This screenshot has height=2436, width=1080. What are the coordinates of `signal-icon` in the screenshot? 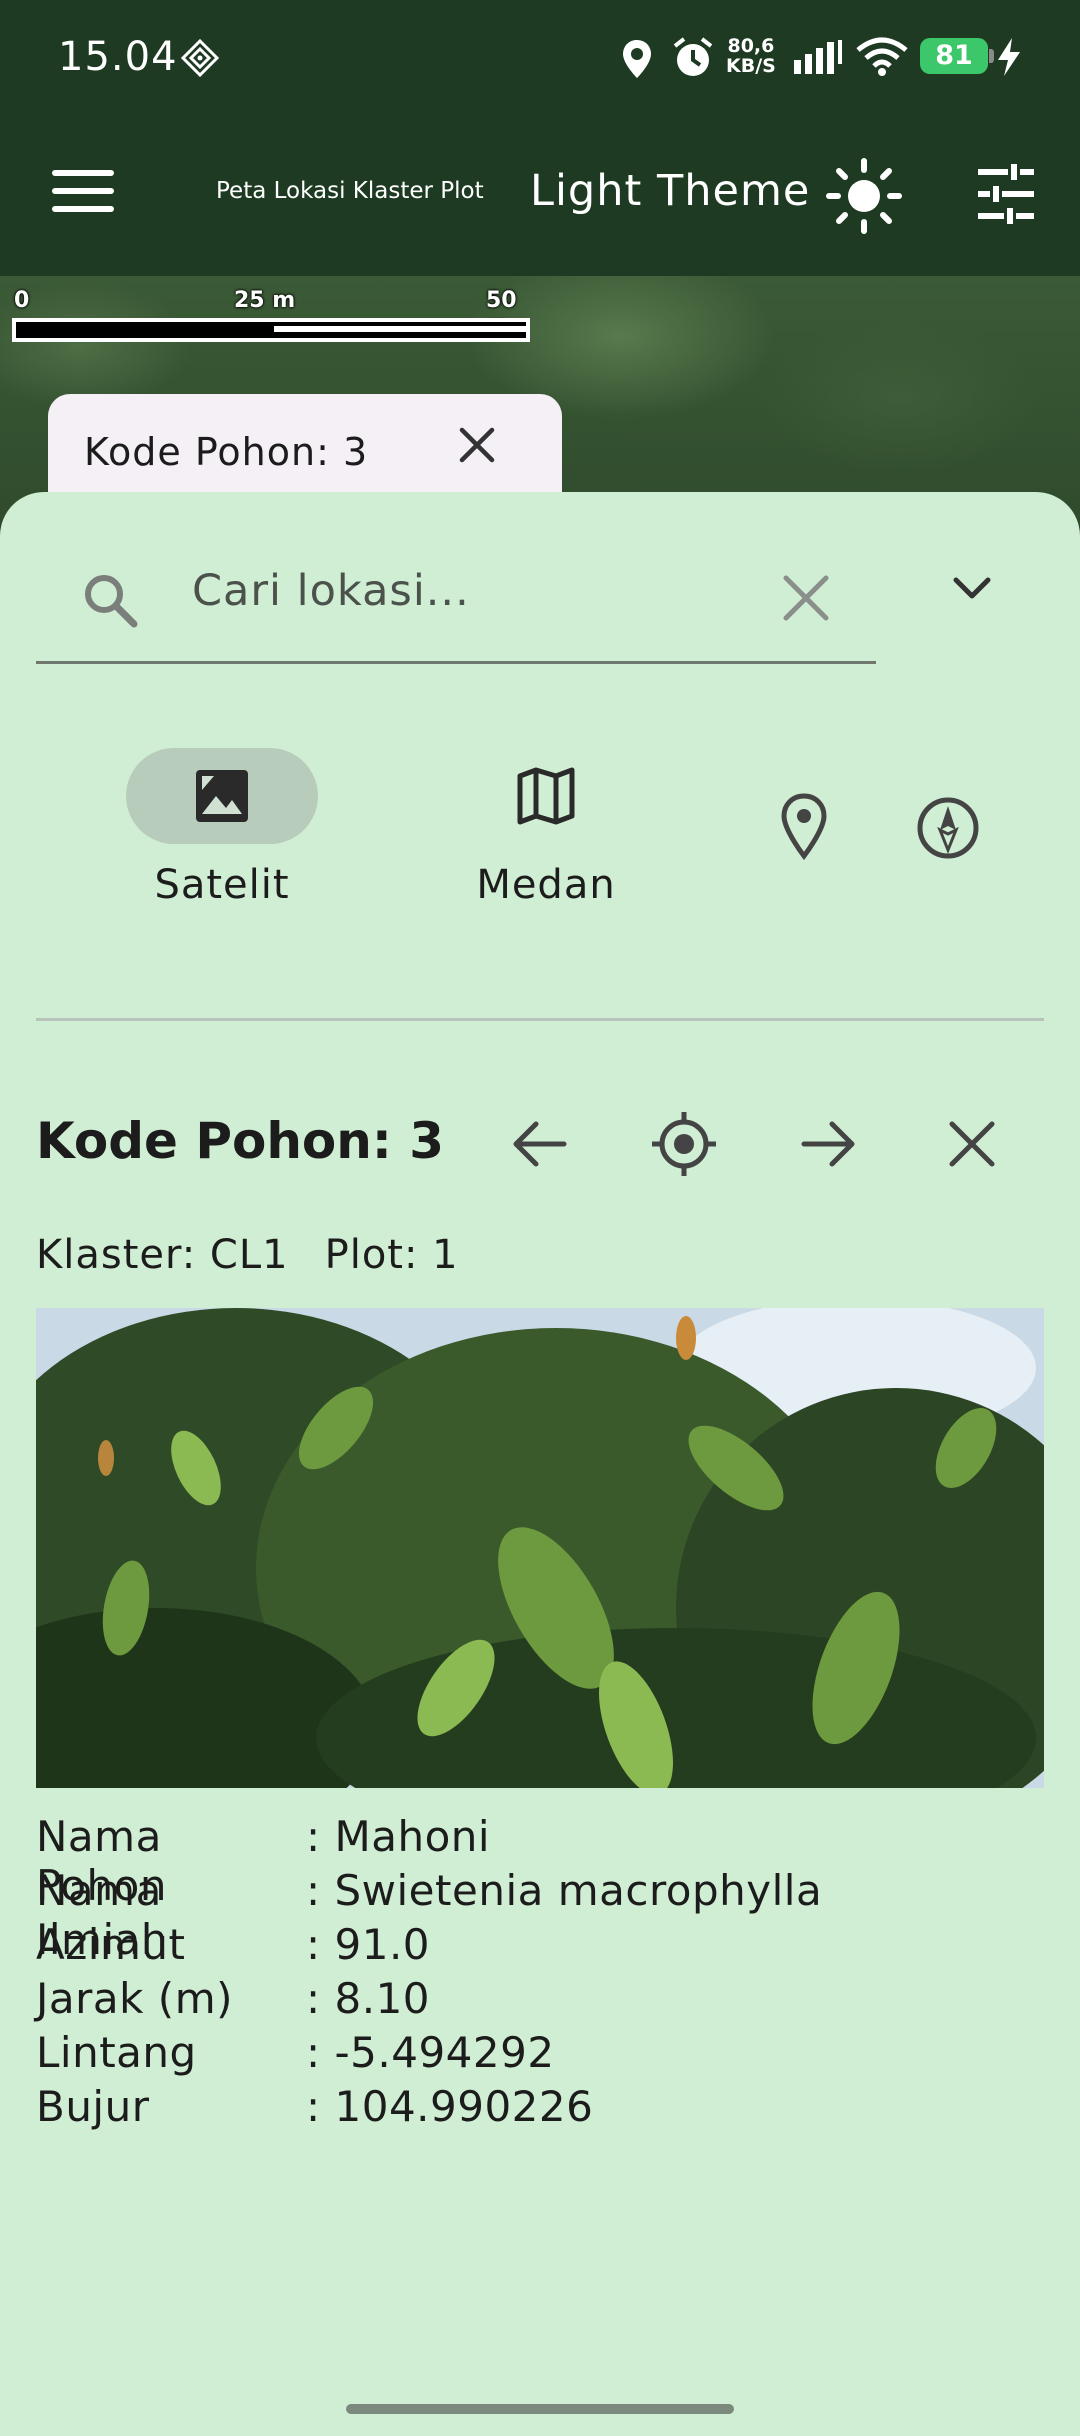 It's located at (818, 57).